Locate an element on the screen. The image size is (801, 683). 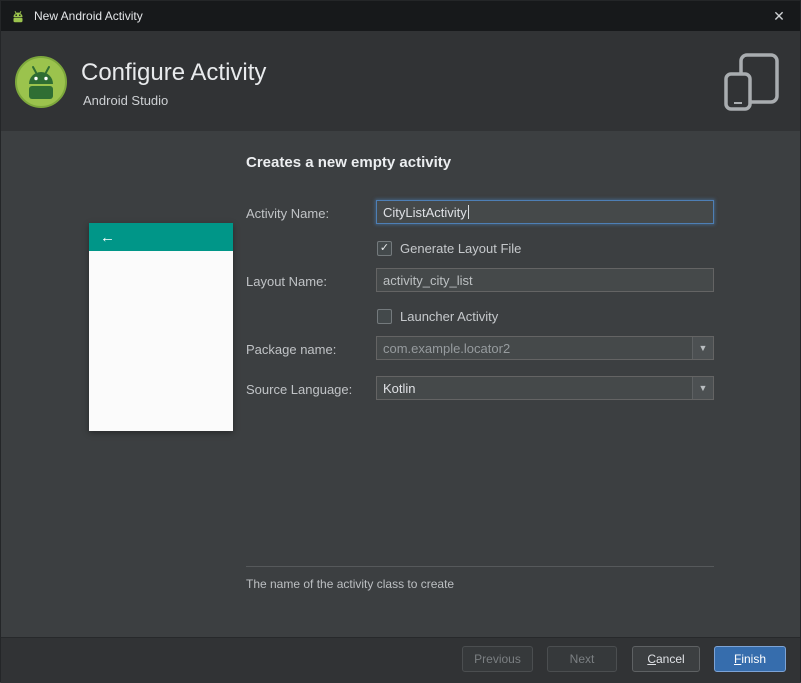
source-language-label: Source Language: is located at coordinates (299, 389).